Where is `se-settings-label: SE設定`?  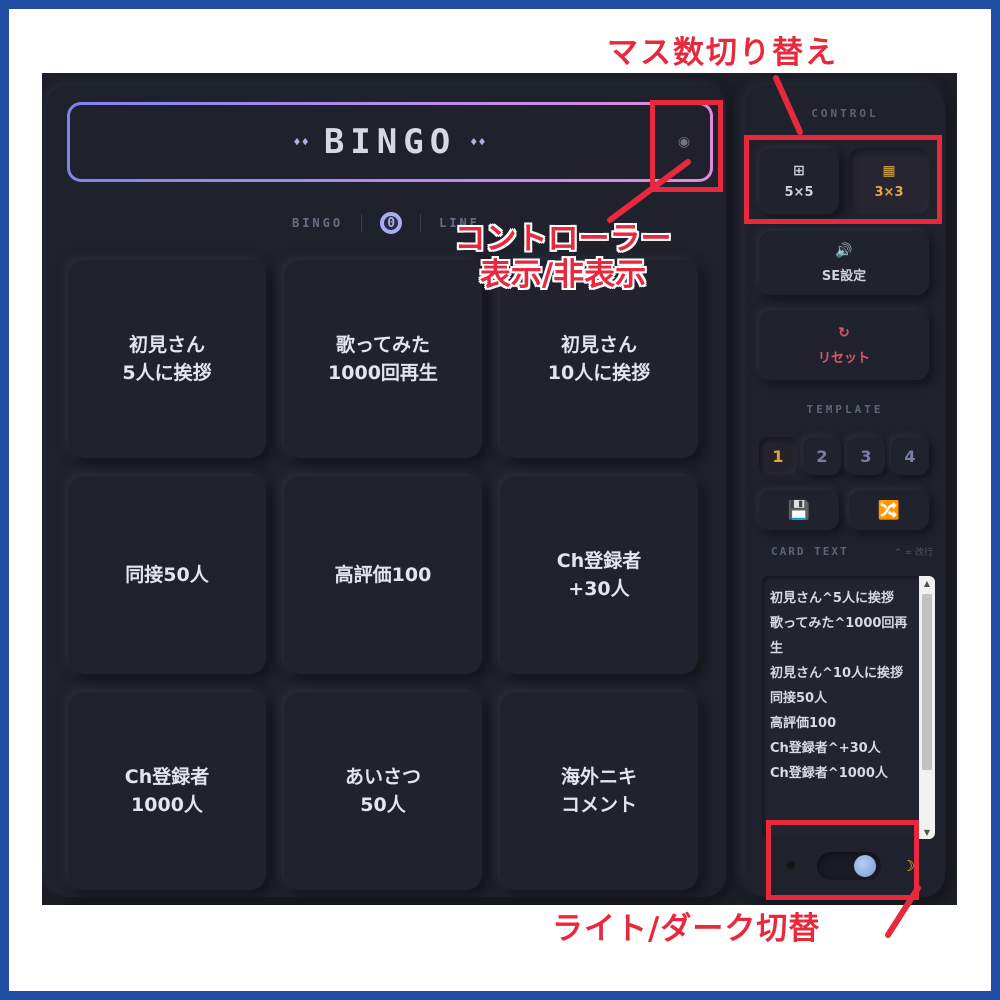 se-settings-label: SE設定 is located at coordinates (844, 276).